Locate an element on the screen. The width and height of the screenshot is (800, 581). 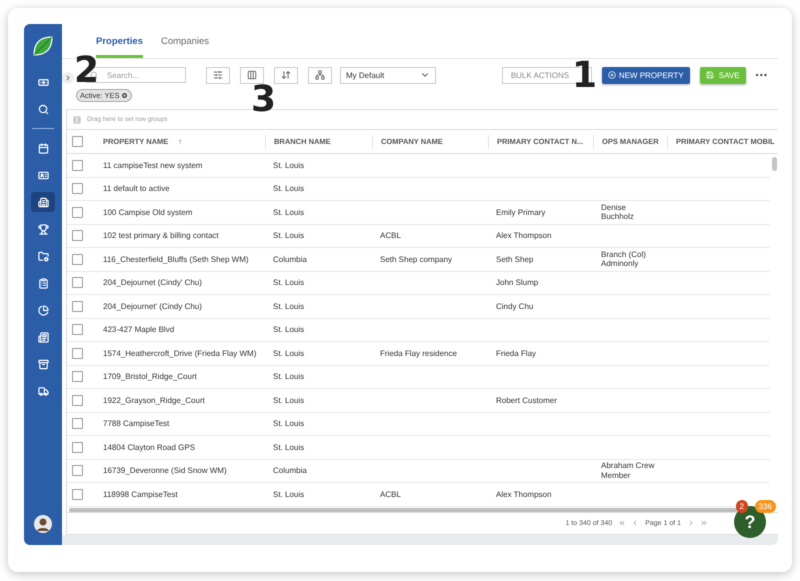
columns-icon is located at coordinates (252, 75).